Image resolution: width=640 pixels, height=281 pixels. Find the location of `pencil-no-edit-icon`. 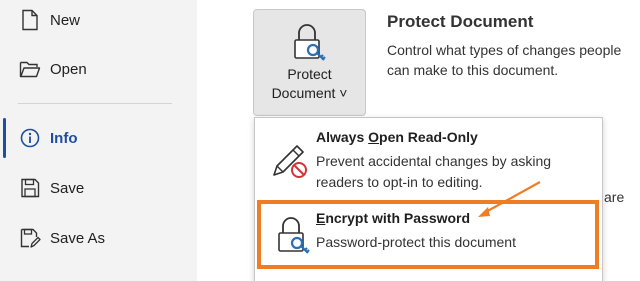

pencil-no-edit-icon is located at coordinates (290, 162).